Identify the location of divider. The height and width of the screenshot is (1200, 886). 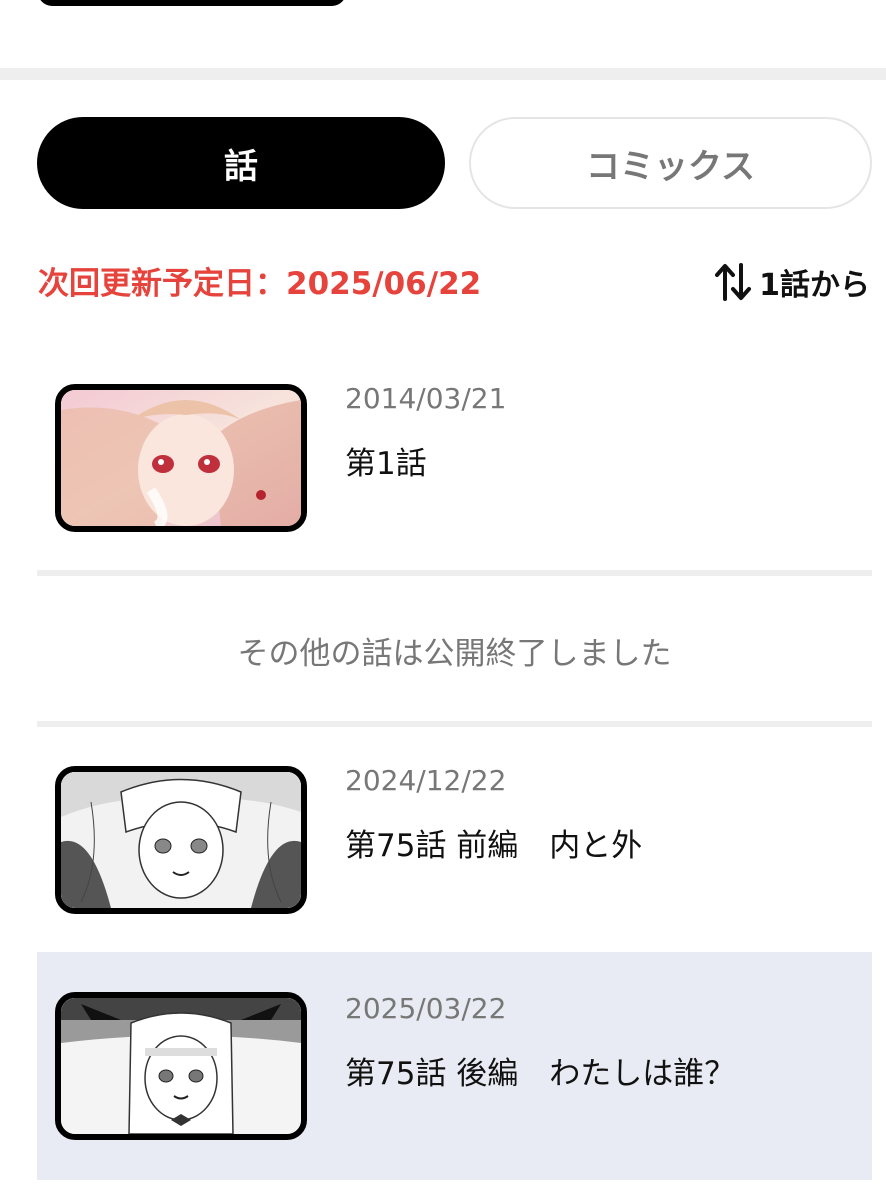
(454, 573).